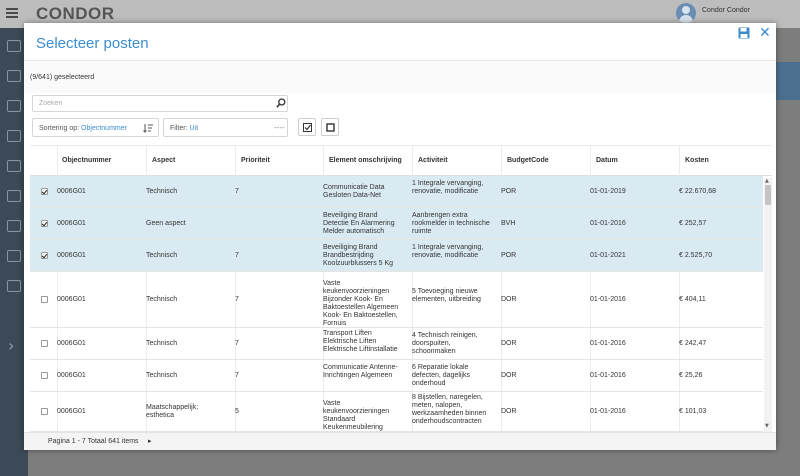  I want to click on hamburger-menu-icon, so click(12, 13).